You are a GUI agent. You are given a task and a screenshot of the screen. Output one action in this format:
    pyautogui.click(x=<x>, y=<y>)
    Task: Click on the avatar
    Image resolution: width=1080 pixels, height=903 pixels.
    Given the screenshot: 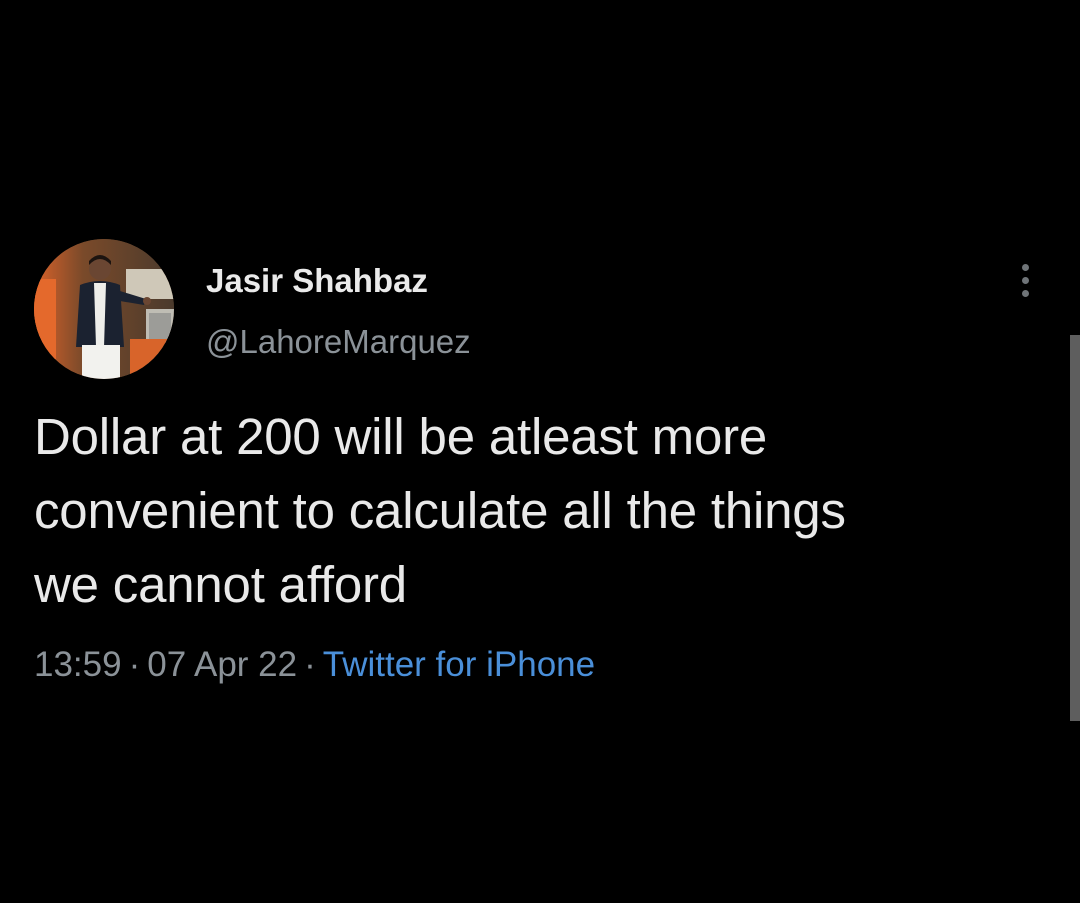 What is the action you would take?
    pyautogui.click(x=104, y=309)
    